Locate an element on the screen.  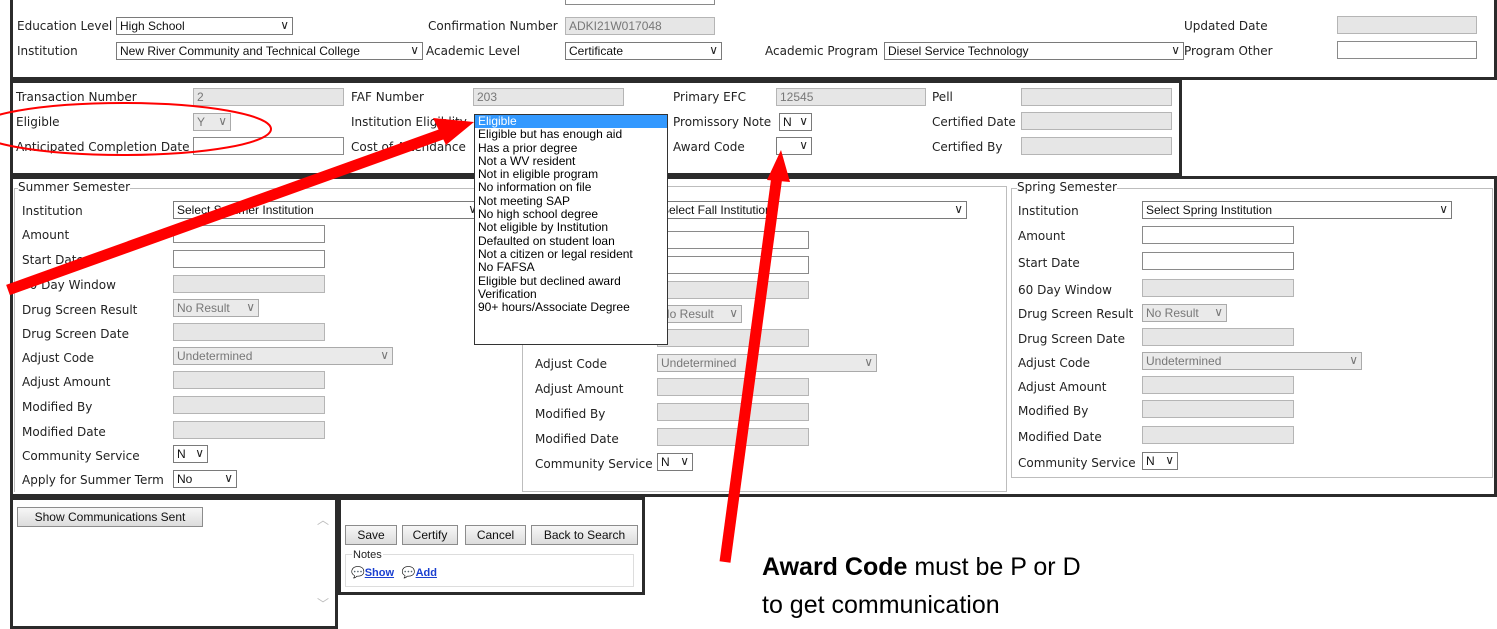
summer-apply-select: No ∨ is located at coordinates (205, 479).